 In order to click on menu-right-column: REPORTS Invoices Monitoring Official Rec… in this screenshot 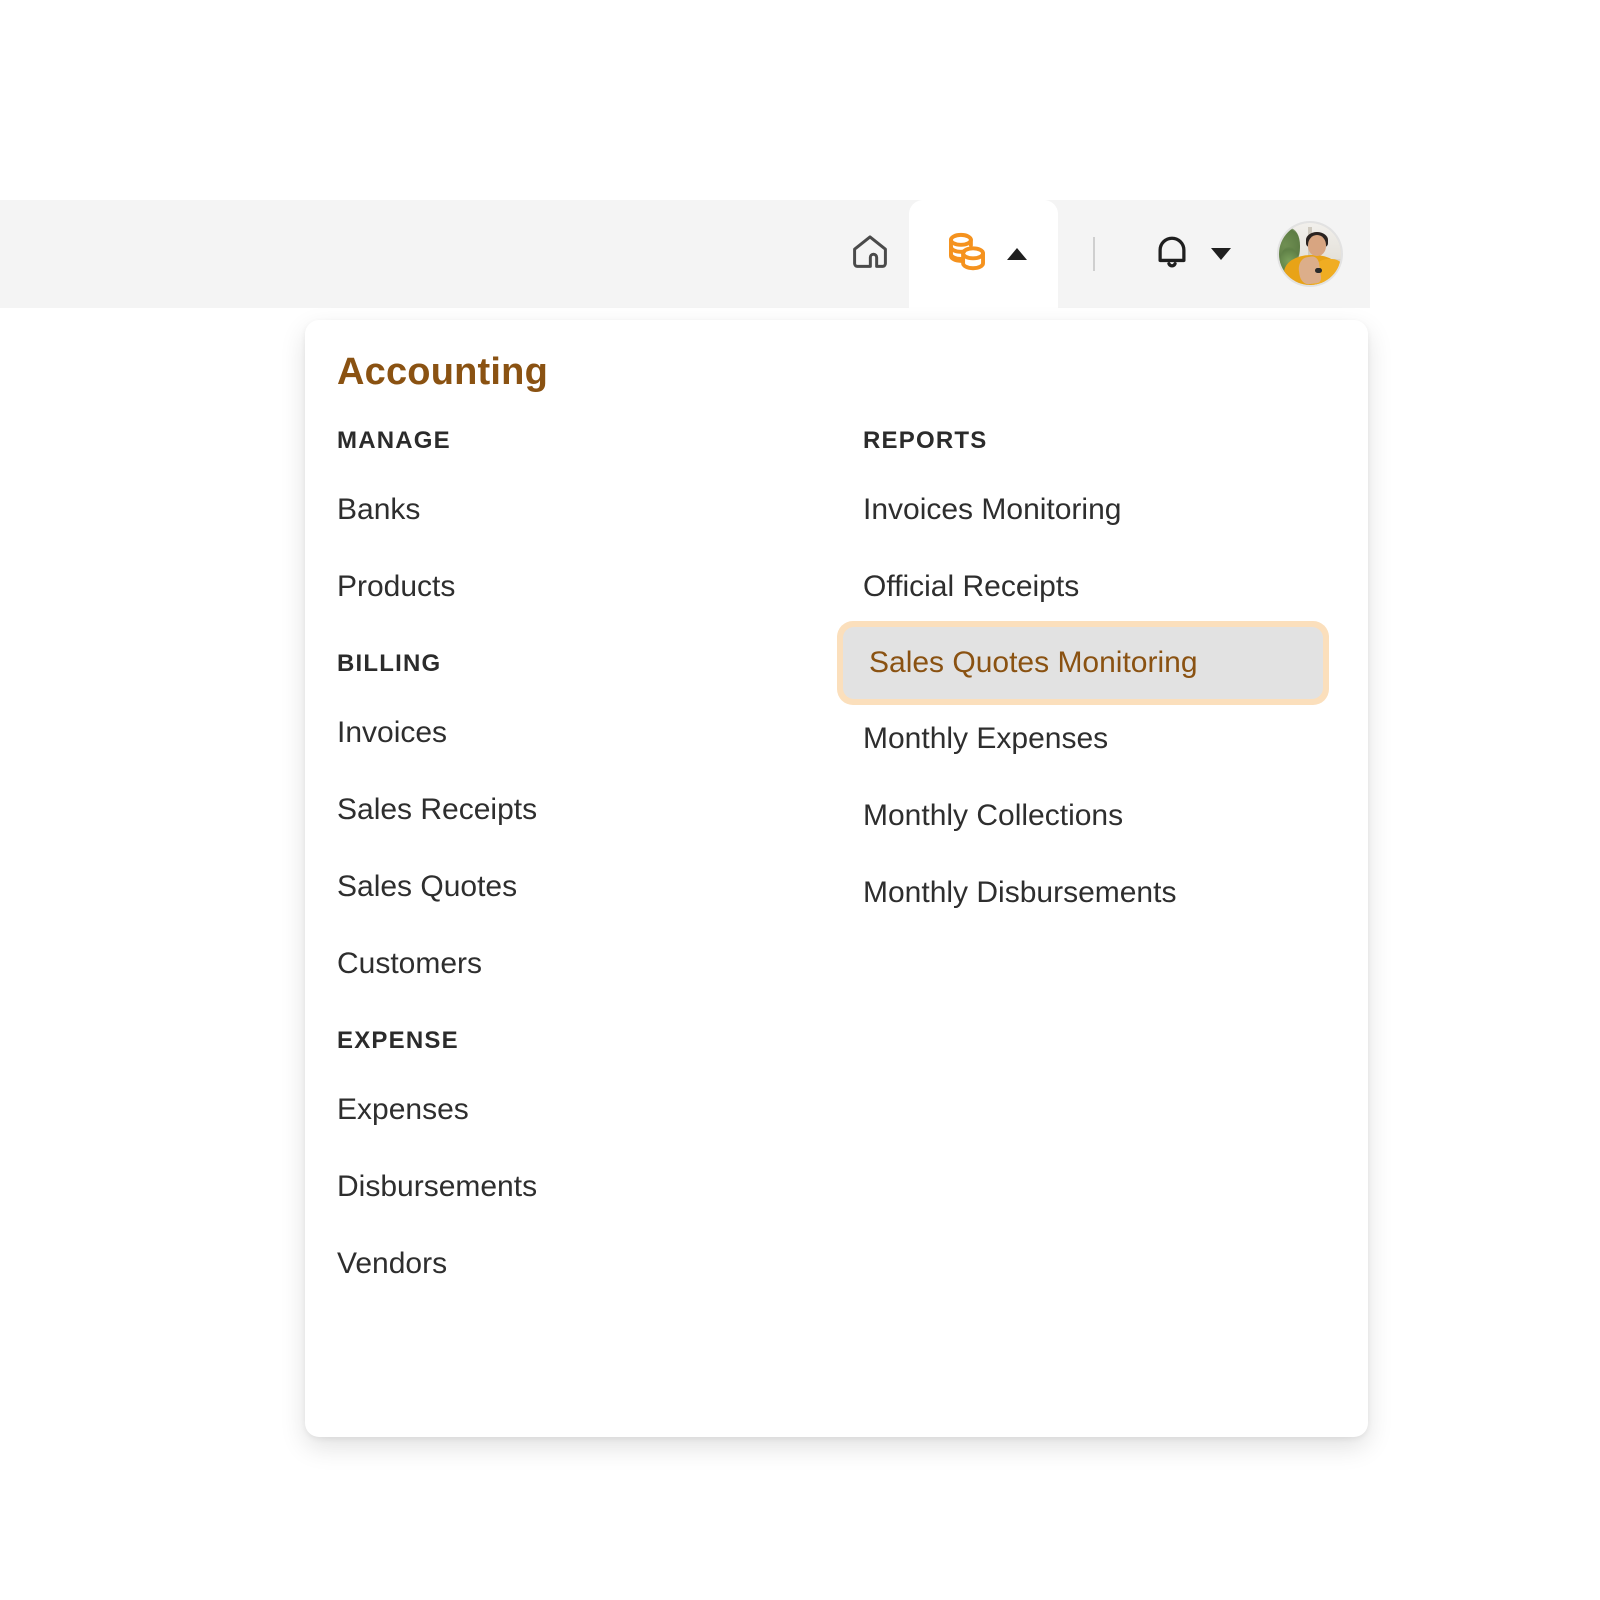, I will do `click(1090, 670)`.